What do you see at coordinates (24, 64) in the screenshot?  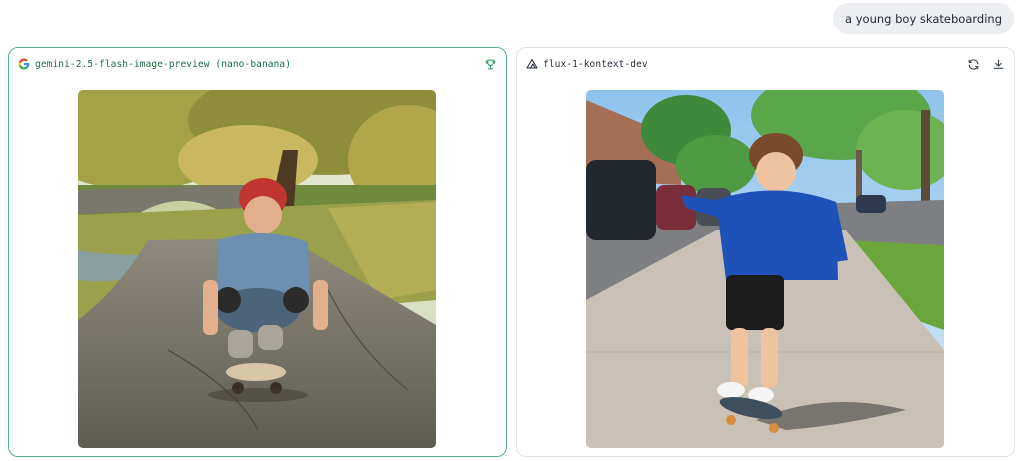 I see `google-g-icon` at bounding box center [24, 64].